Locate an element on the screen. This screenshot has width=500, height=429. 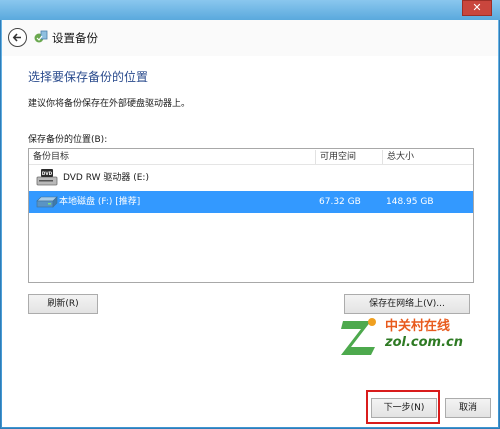
column-header-total-size: 总大小 is located at coordinates (423, 157).